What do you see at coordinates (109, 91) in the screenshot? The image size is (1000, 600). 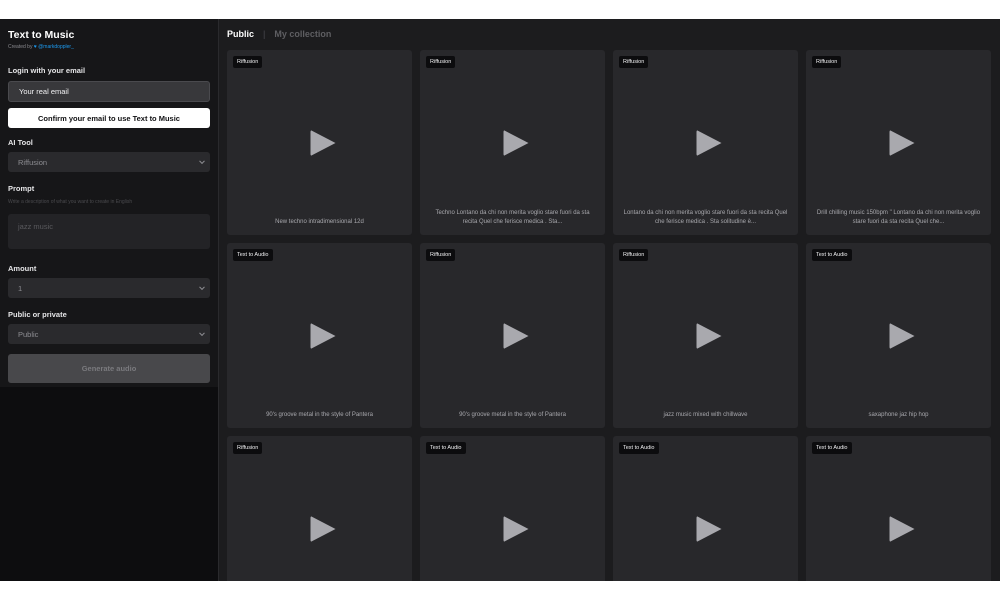 I see `email-field: Your real email` at bounding box center [109, 91].